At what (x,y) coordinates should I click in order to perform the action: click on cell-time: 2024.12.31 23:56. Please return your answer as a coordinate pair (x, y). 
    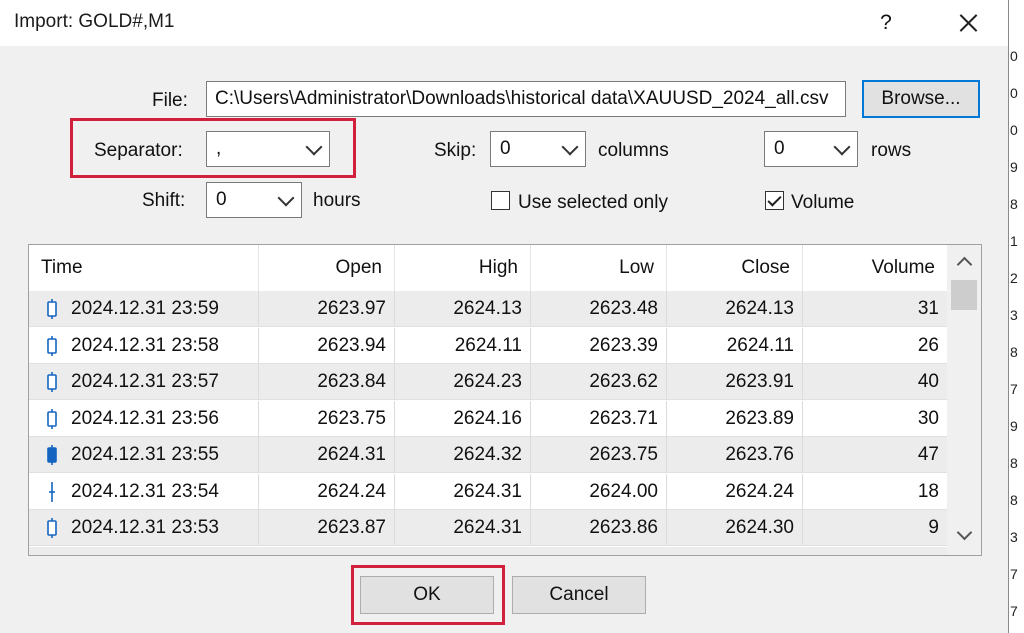
    Looking at the image, I should click on (144, 418).